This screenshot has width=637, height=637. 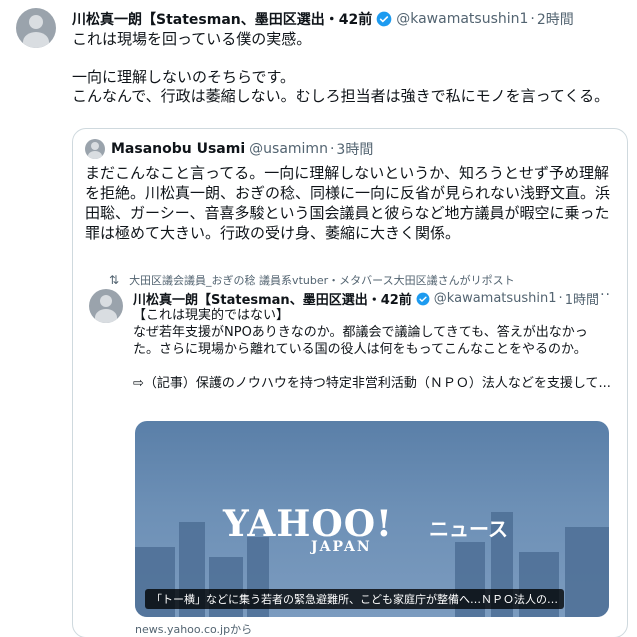 What do you see at coordinates (193, 629) in the screenshot?
I see `card-source: news.yahoo.co.jpから` at bounding box center [193, 629].